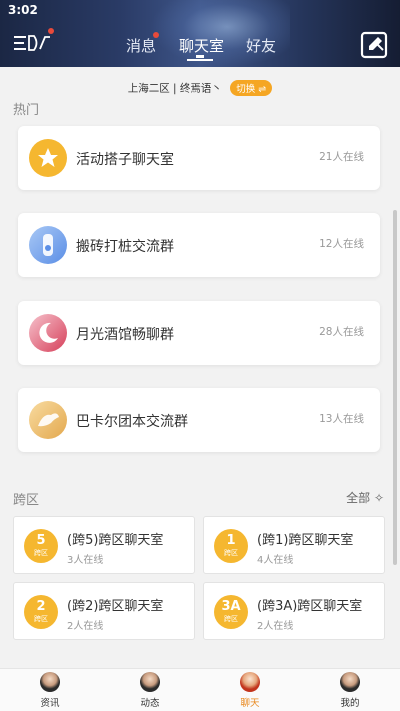  I want to click on server-info: 上海二区 | 终焉语丶 切换 ⇌, so click(200, 88).